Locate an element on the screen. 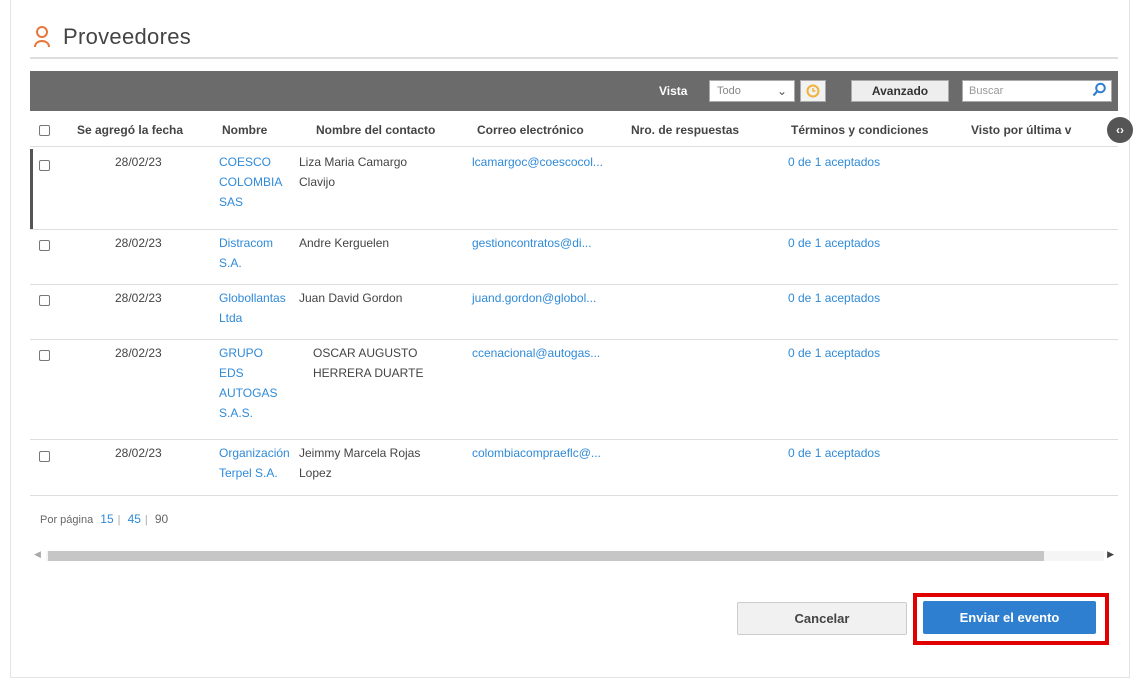 This screenshot has height=681, width=1133. history-clock-button is located at coordinates (813, 91).